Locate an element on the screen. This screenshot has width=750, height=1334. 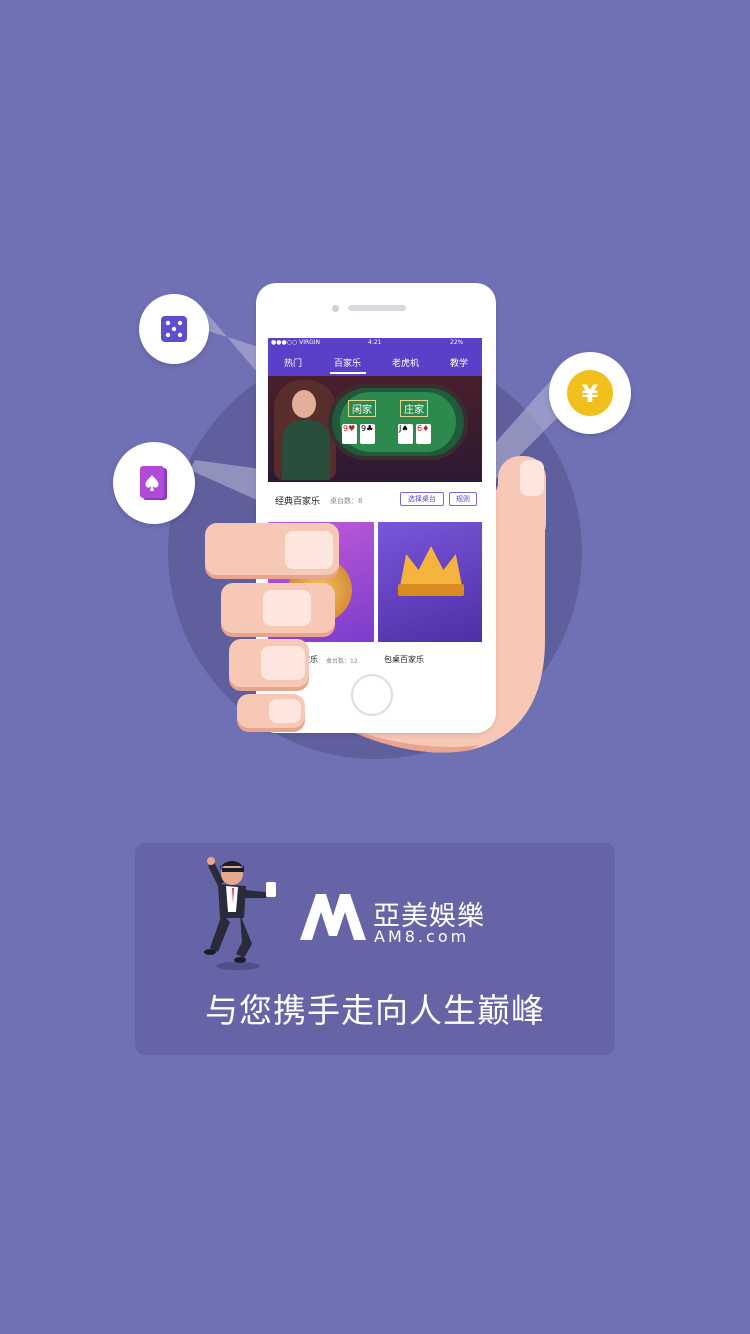
game-info-row: 经典百家乐 桌台数：8 选择桌台 规则 is located at coordinates (375, 502).